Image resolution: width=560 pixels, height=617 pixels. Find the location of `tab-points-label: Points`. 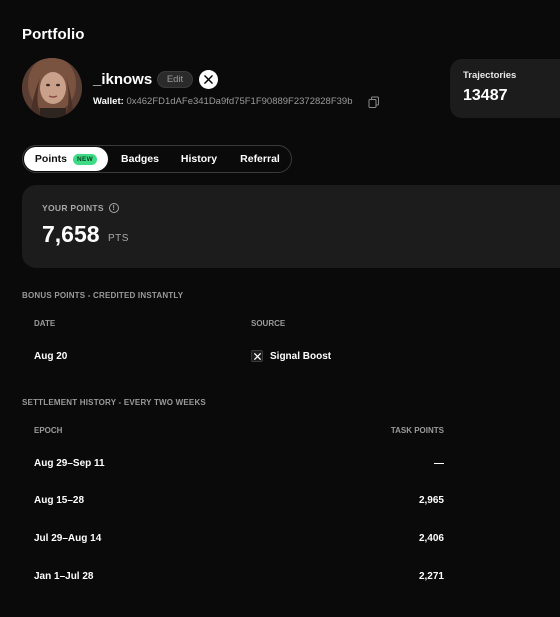

tab-points-label: Points is located at coordinates (50, 159).